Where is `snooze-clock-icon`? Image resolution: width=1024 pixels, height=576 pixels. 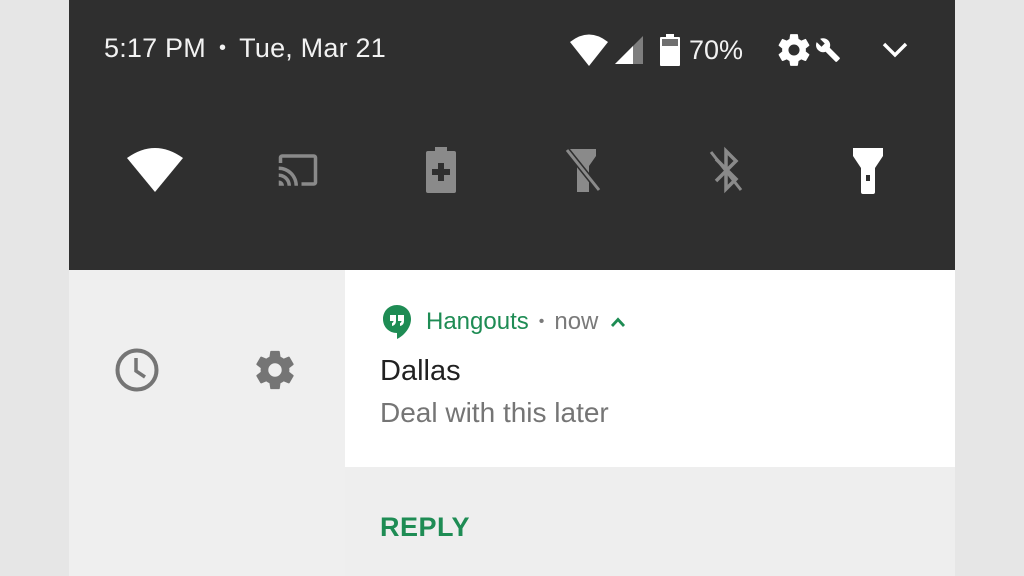 snooze-clock-icon is located at coordinates (137, 370).